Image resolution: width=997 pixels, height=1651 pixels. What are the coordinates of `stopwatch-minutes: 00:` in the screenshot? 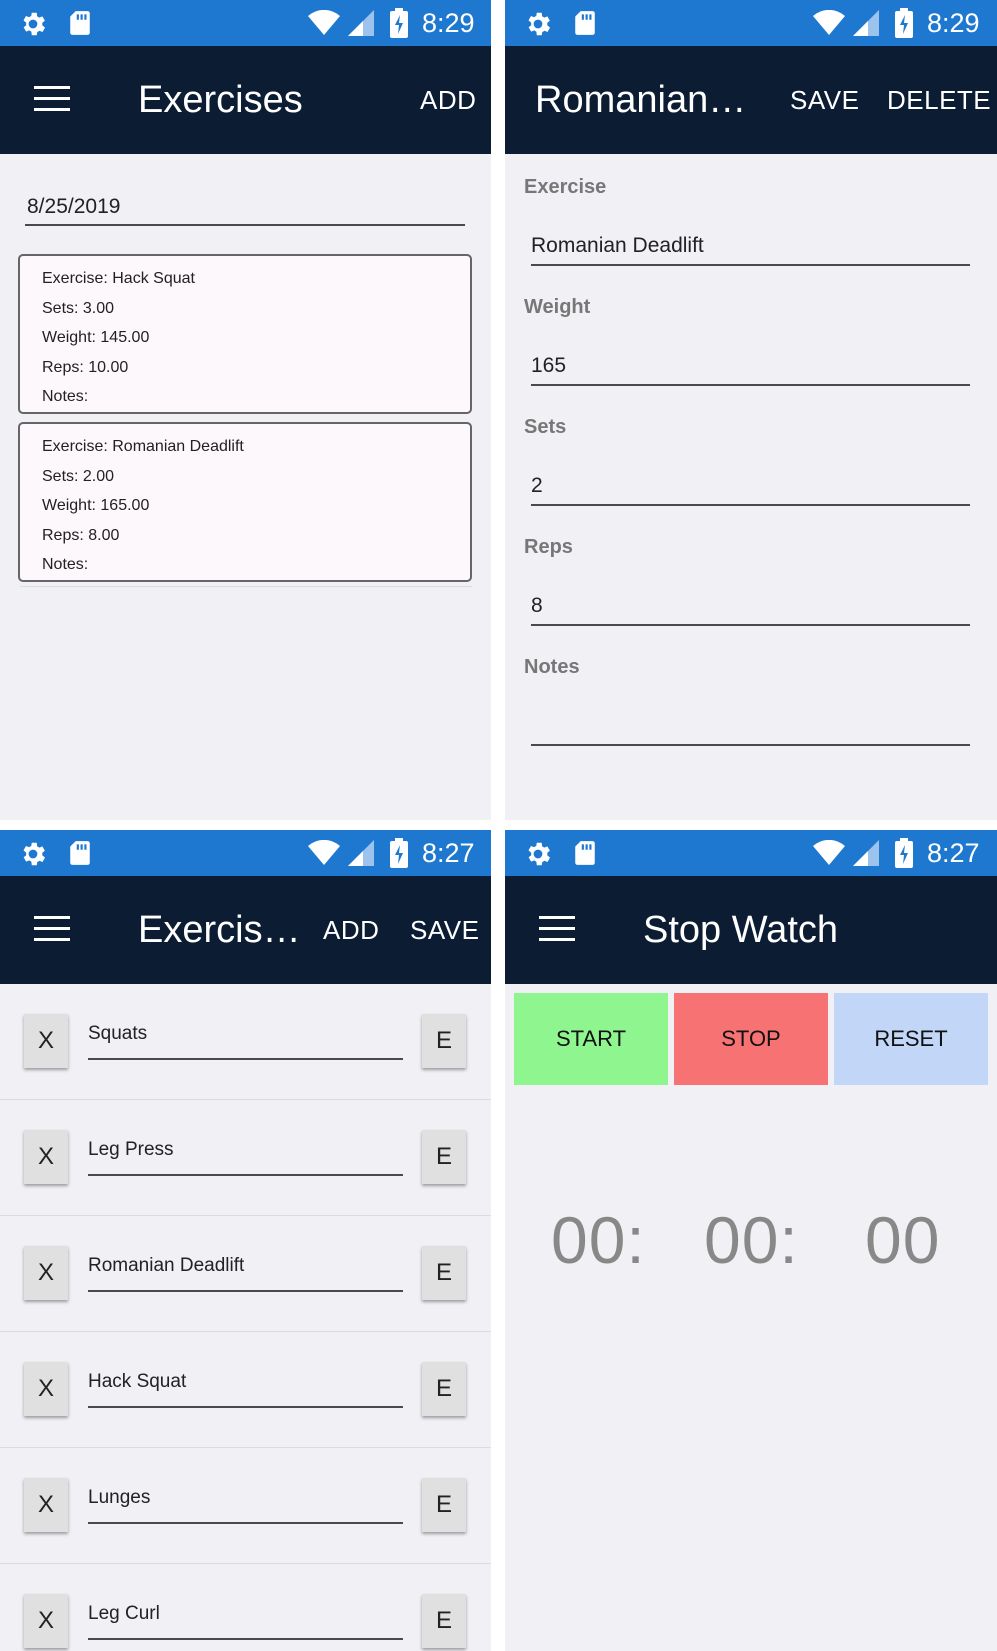 It's located at (751, 1240).